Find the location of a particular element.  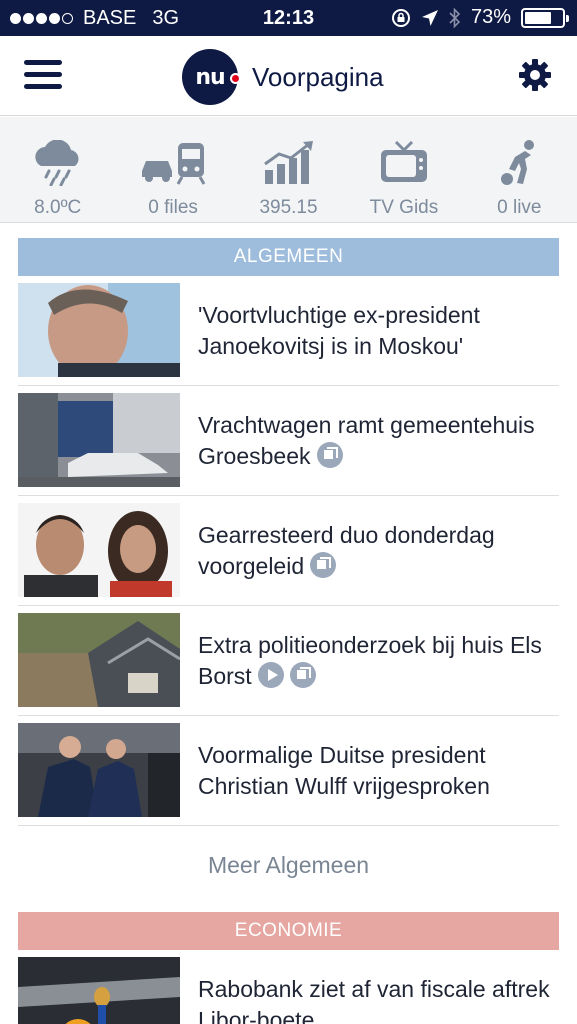

video-icon is located at coordinates (270, 675).